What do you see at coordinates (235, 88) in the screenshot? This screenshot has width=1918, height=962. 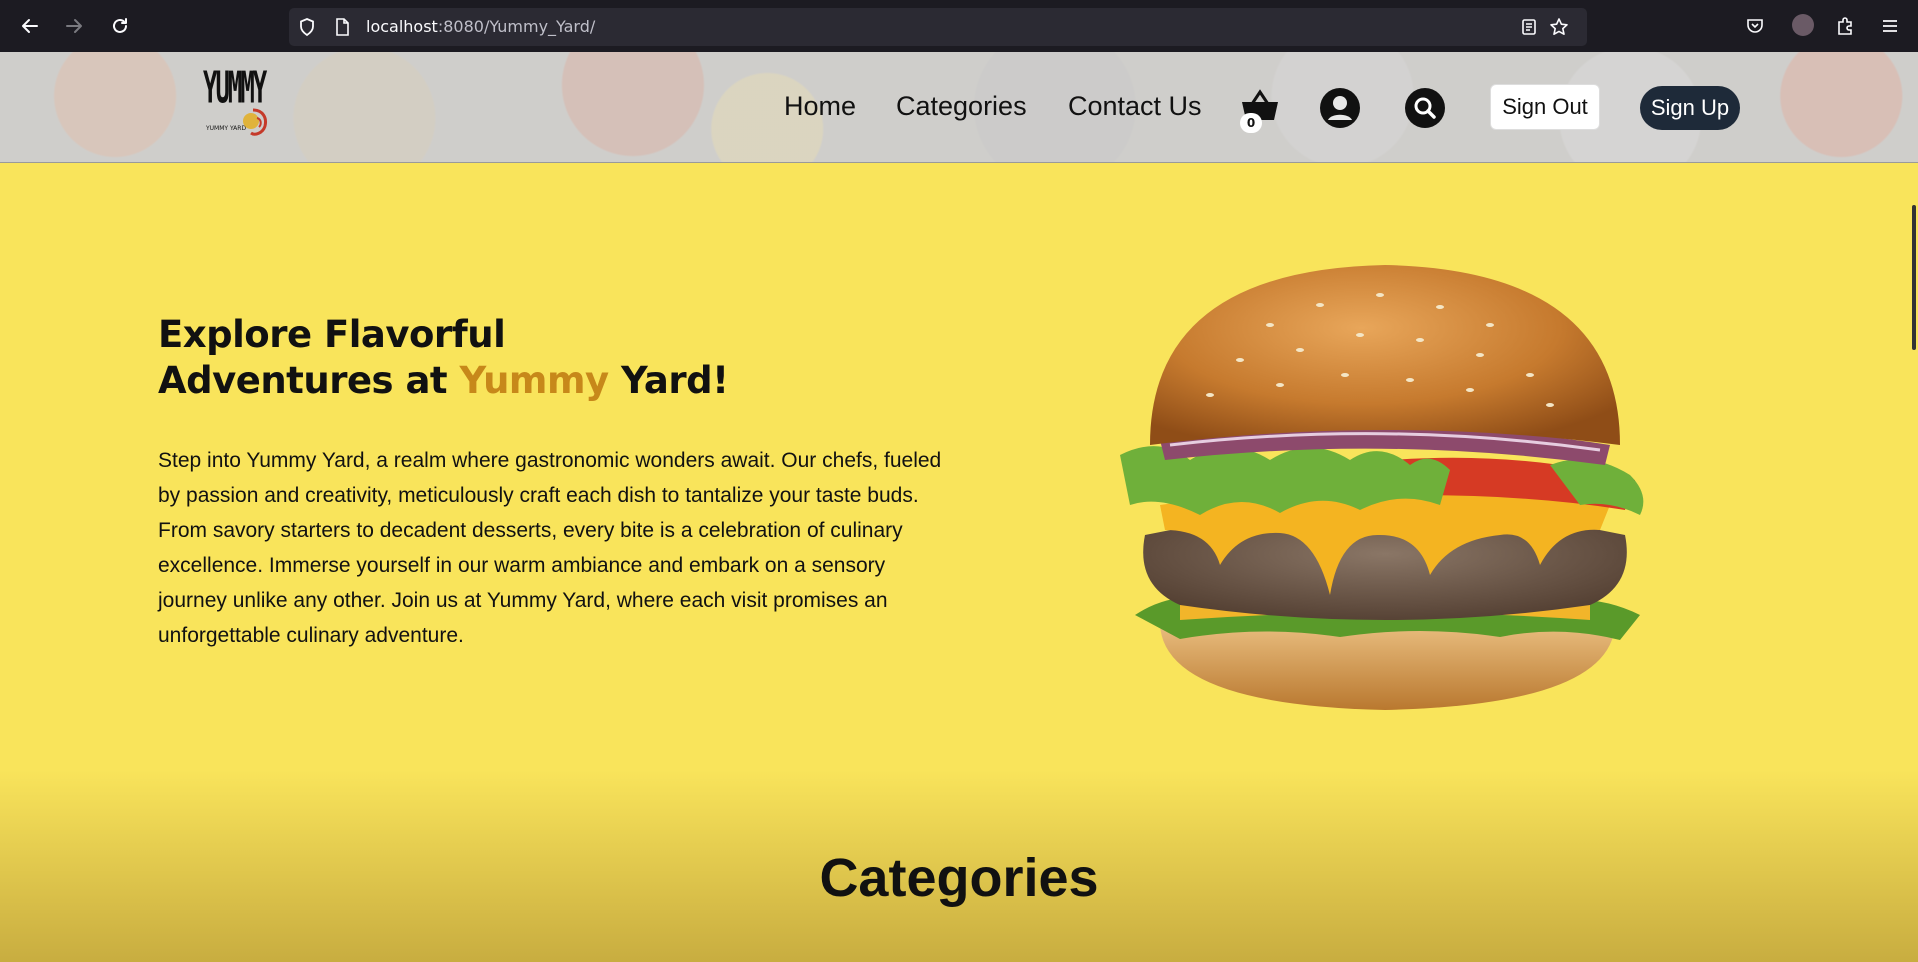 I see `logo-word: YUMMY` at bounding box center [235, 88].